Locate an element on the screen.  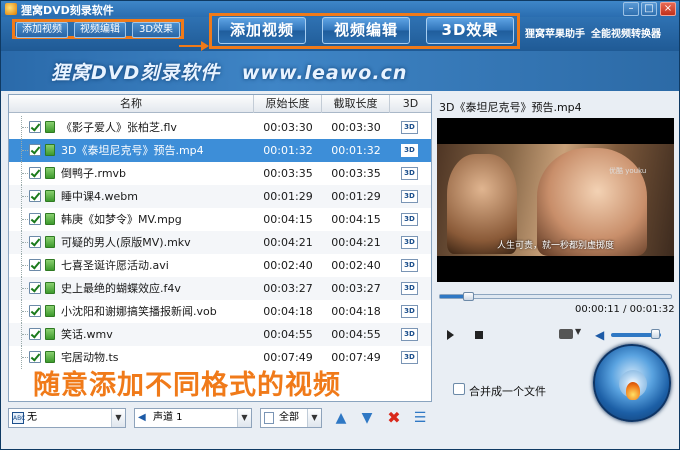
file-list-header: 名称 原始长度 截取长度 3D is located at coordinates (220, 104).